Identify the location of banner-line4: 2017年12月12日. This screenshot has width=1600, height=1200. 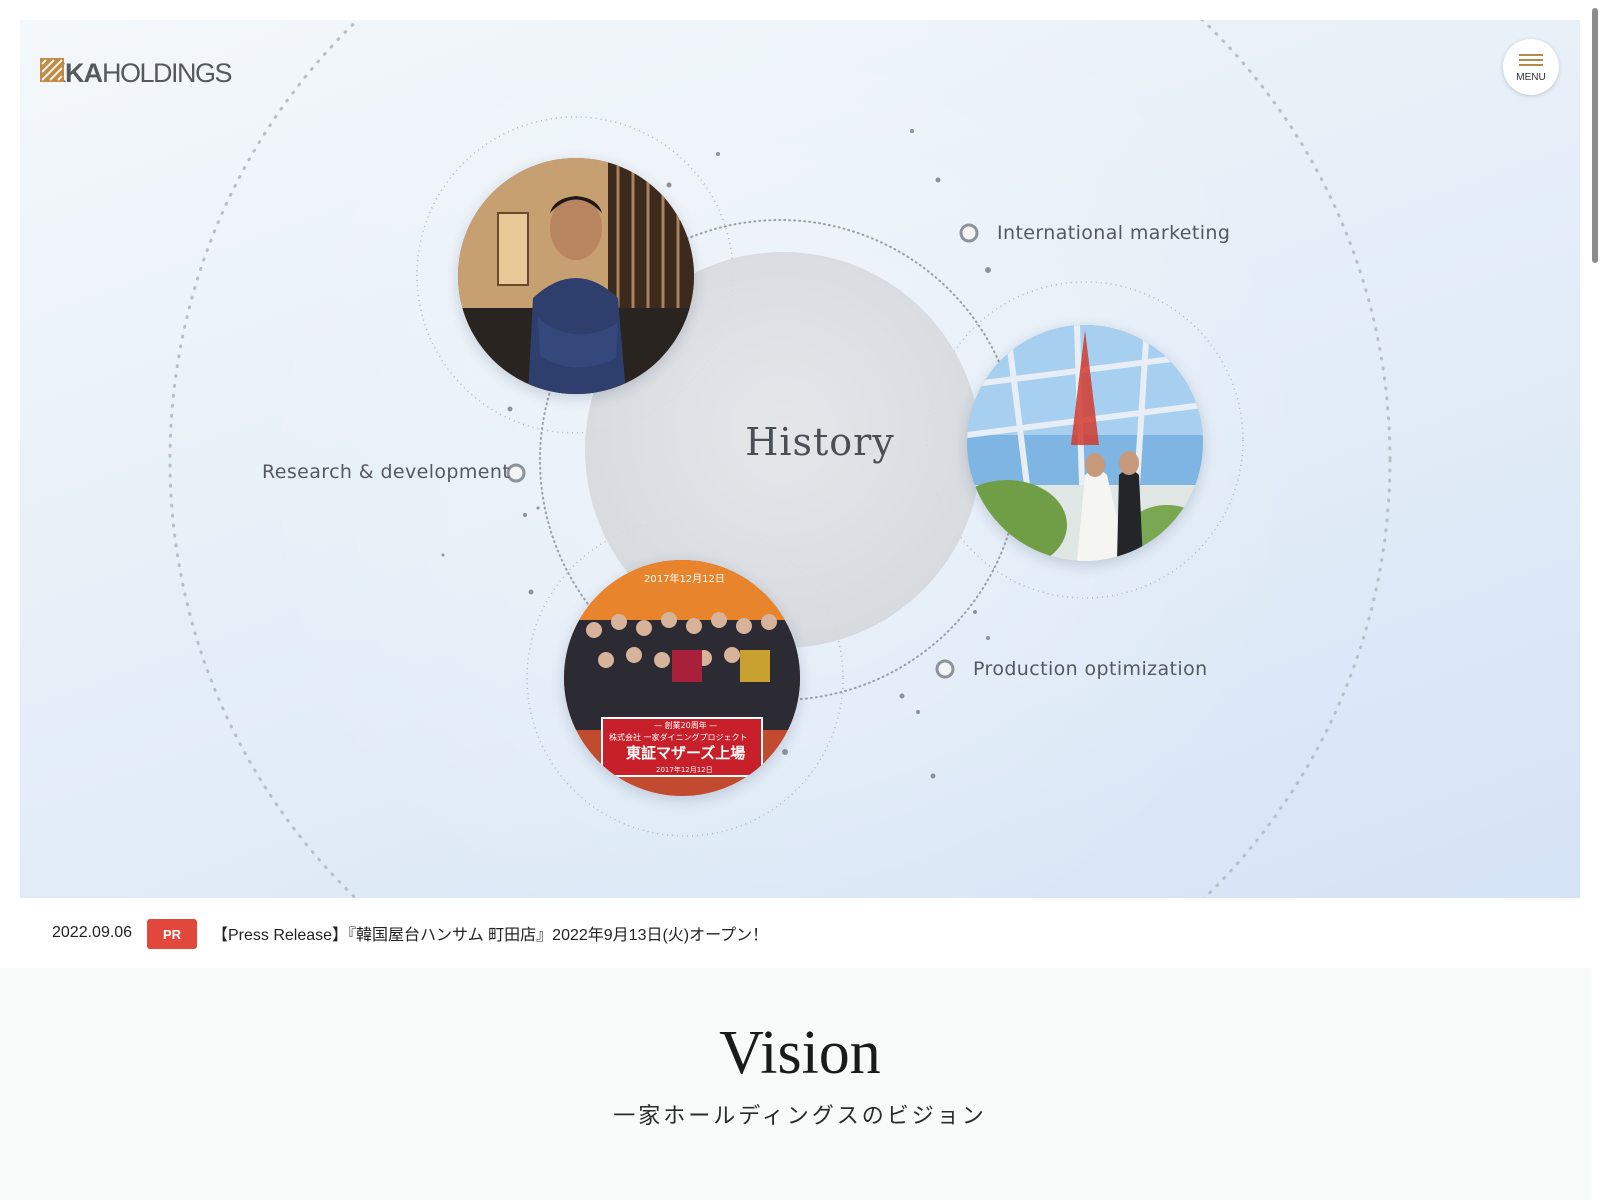
(684, 769).